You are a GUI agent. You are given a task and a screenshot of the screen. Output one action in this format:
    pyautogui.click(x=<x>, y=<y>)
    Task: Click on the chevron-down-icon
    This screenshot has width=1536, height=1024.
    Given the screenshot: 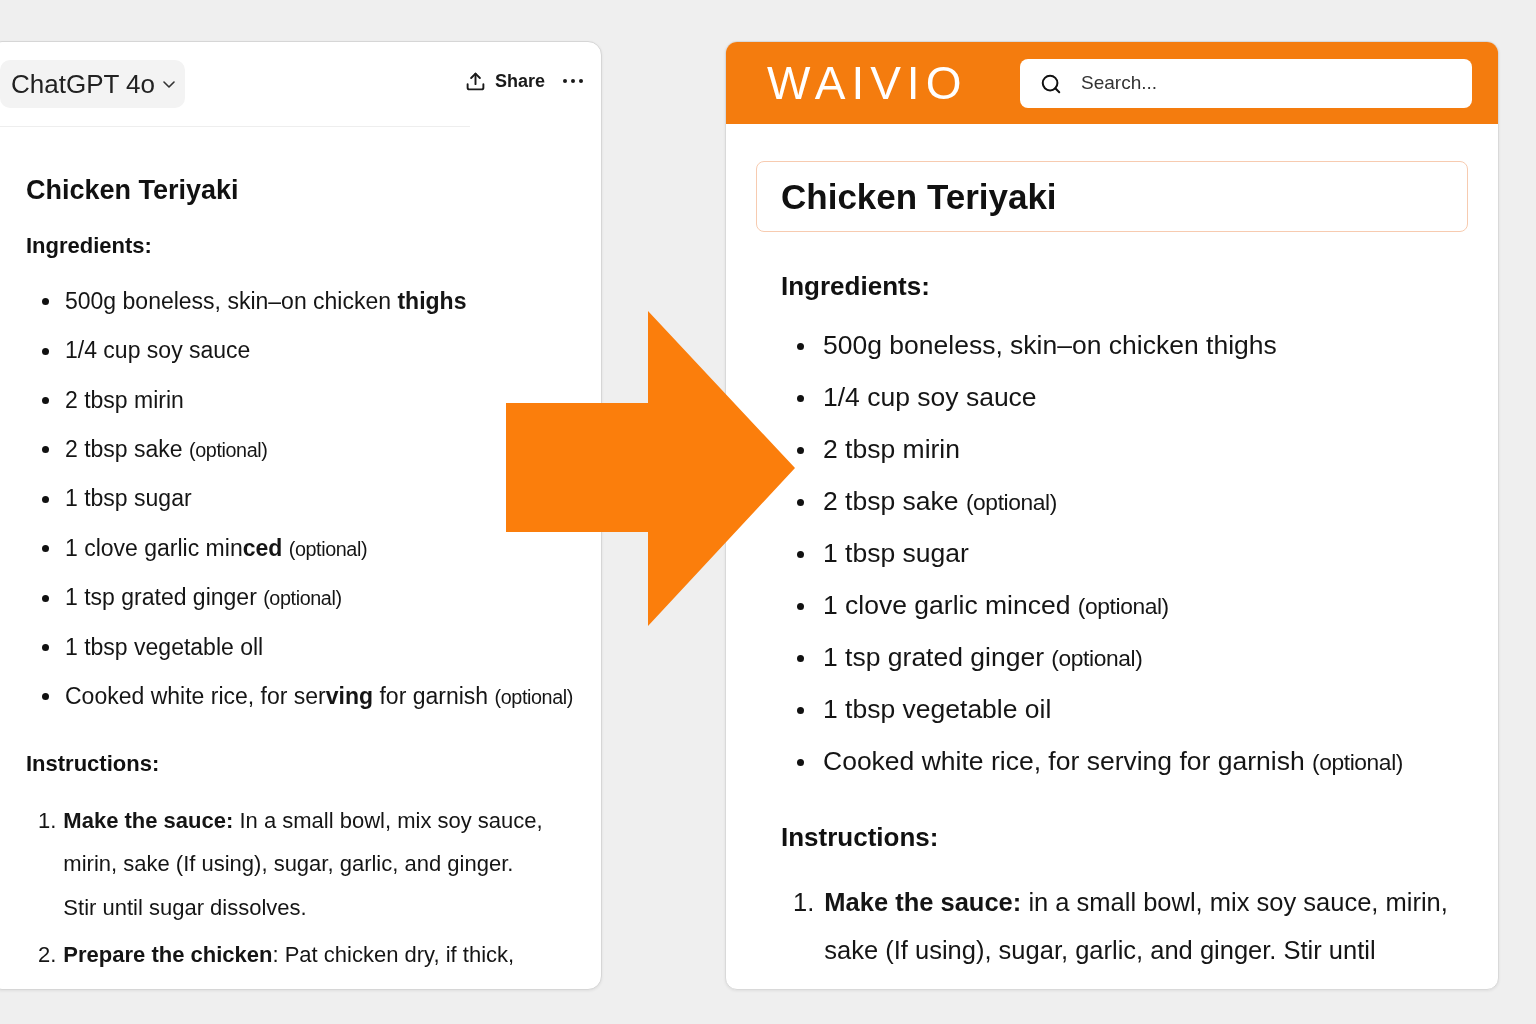 What is the action you would take?
    pyautogui.click(x=169, y=84)
    